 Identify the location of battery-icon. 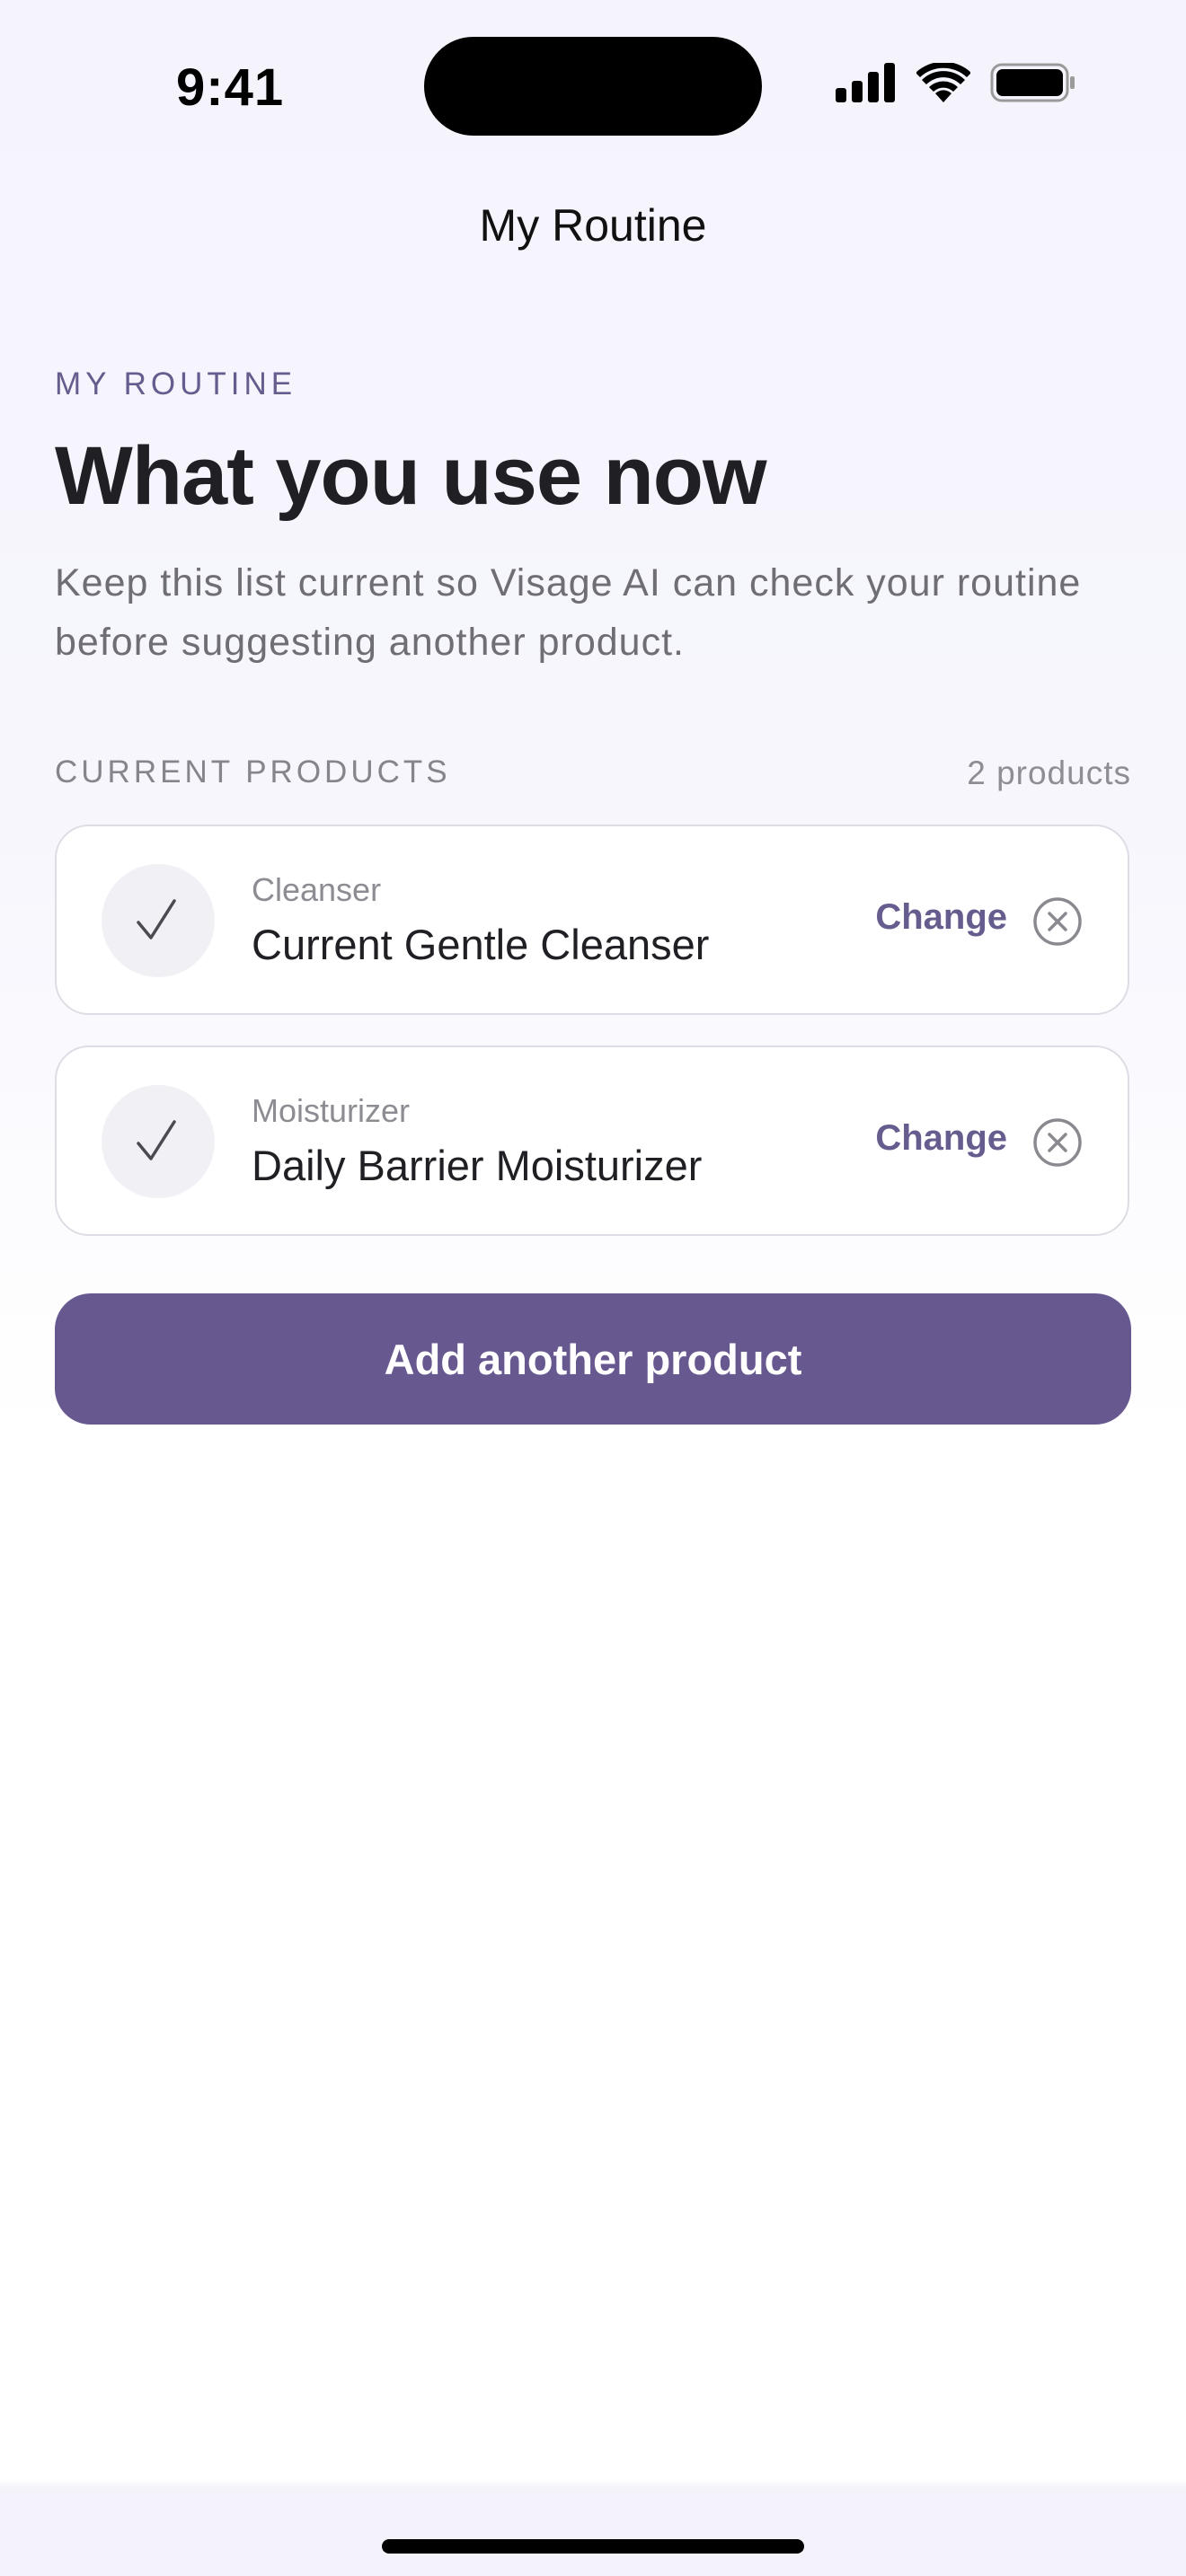
(1033, 82).